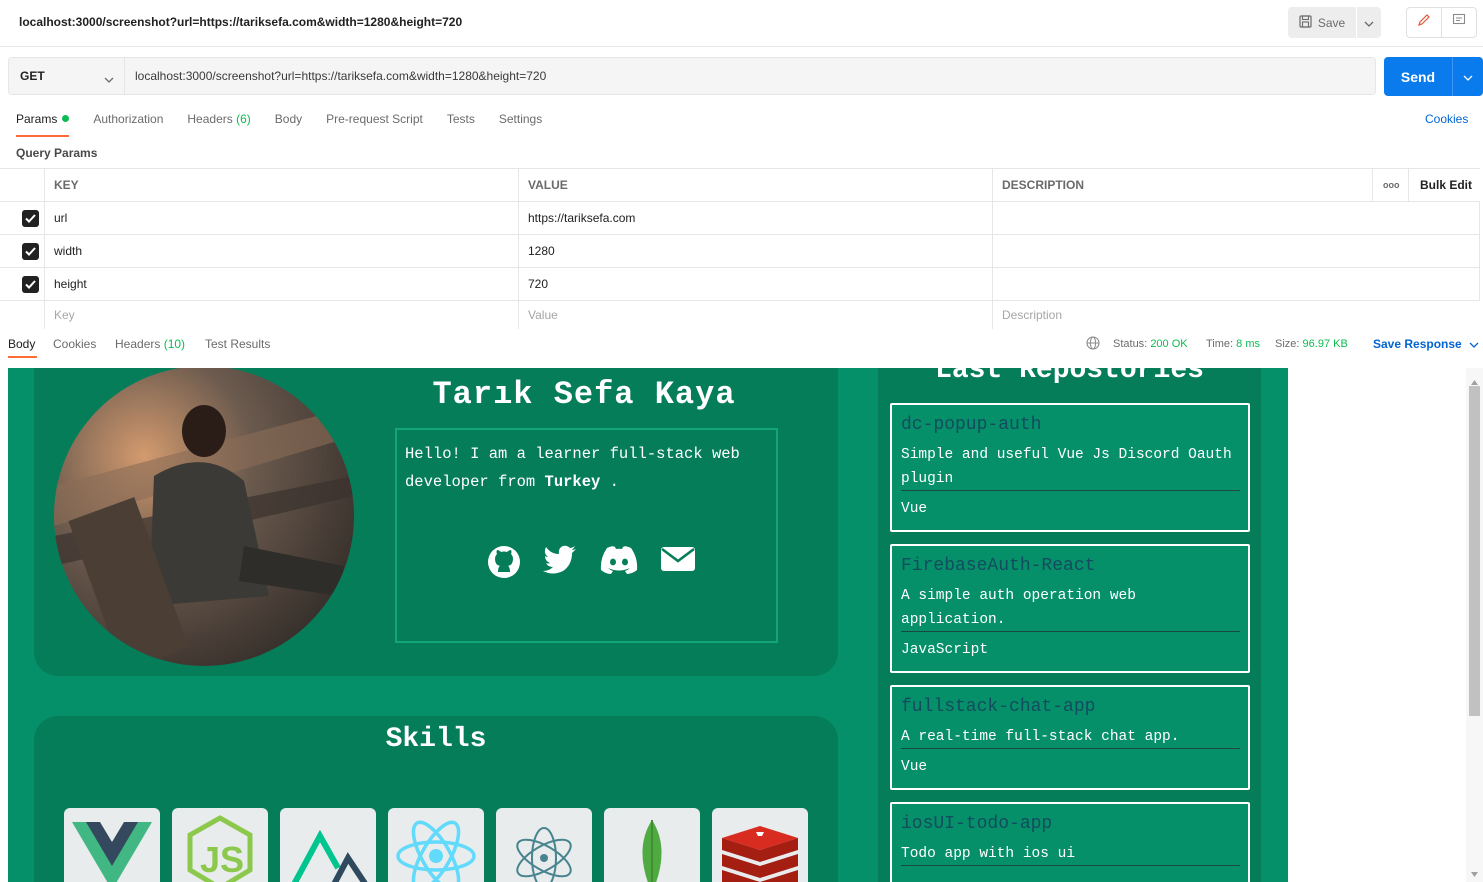 The image size is (1483, 882). Describe the element at coordinates (584, 394) in the screenshot. I see `profile-name: Tarık Sefa Kaya` at that location.